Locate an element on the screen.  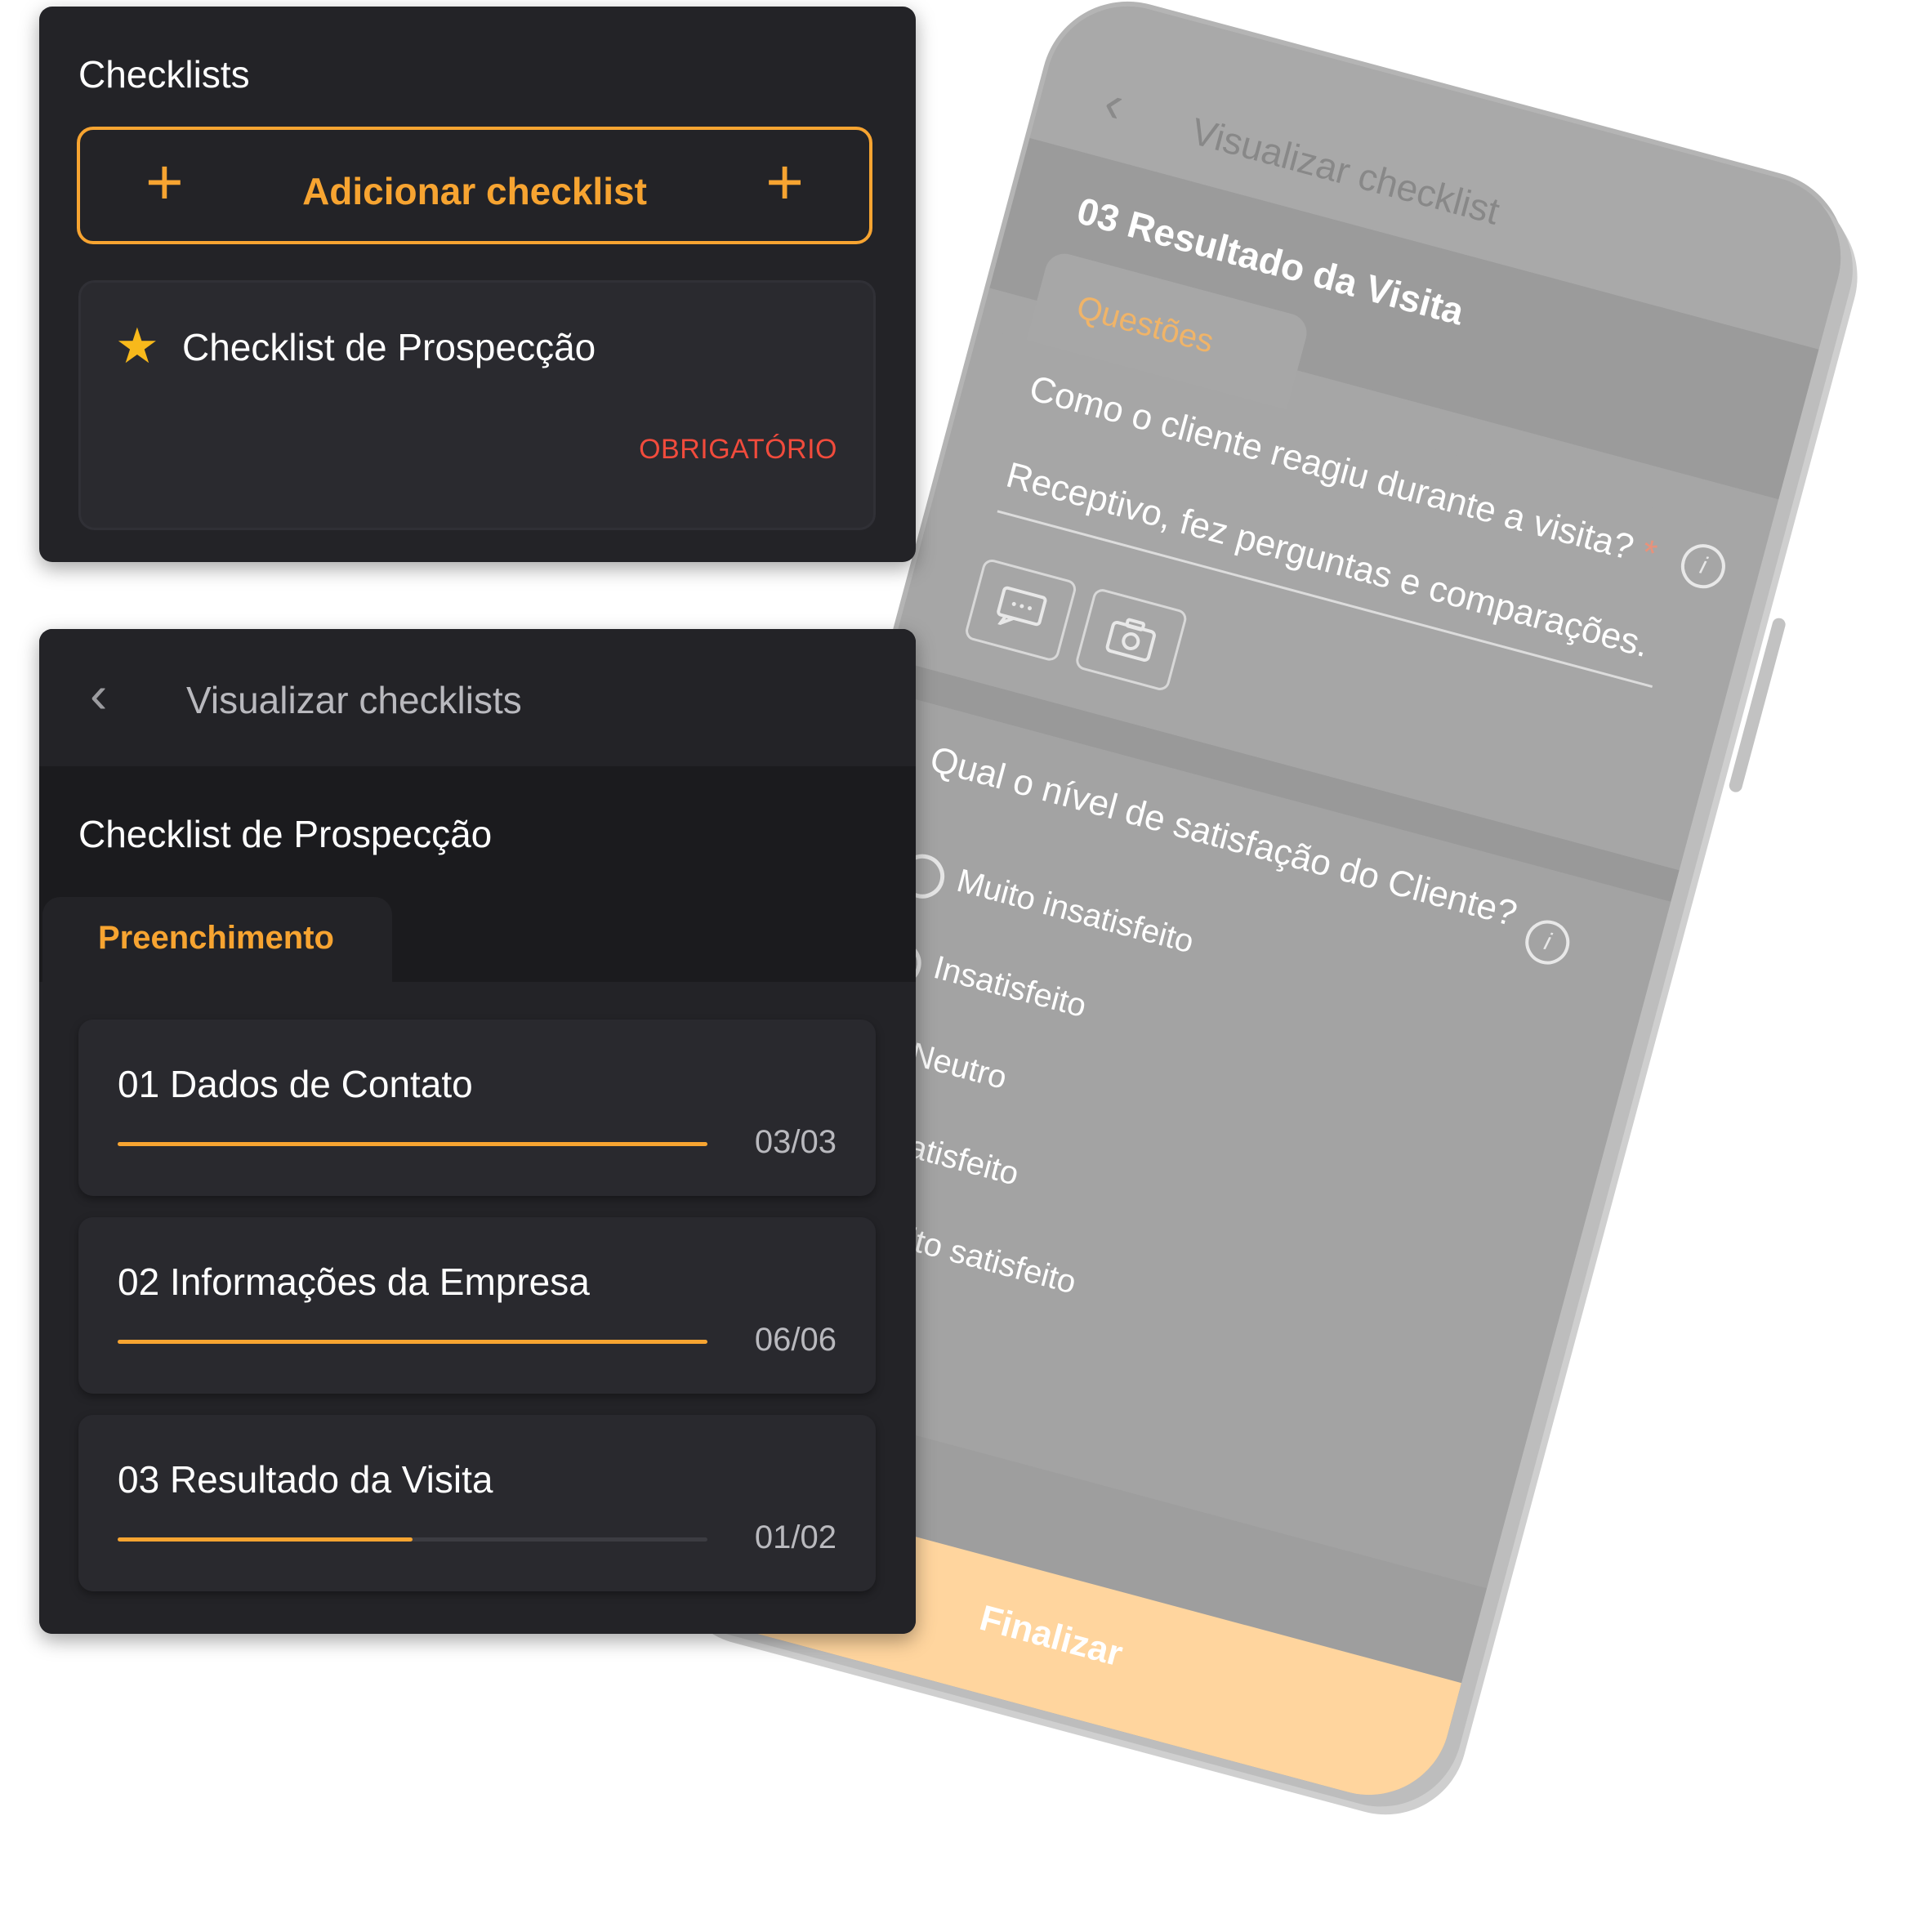
section-card: 01 Dados de Contato 03/03 is located at coordinates (477, 1108).